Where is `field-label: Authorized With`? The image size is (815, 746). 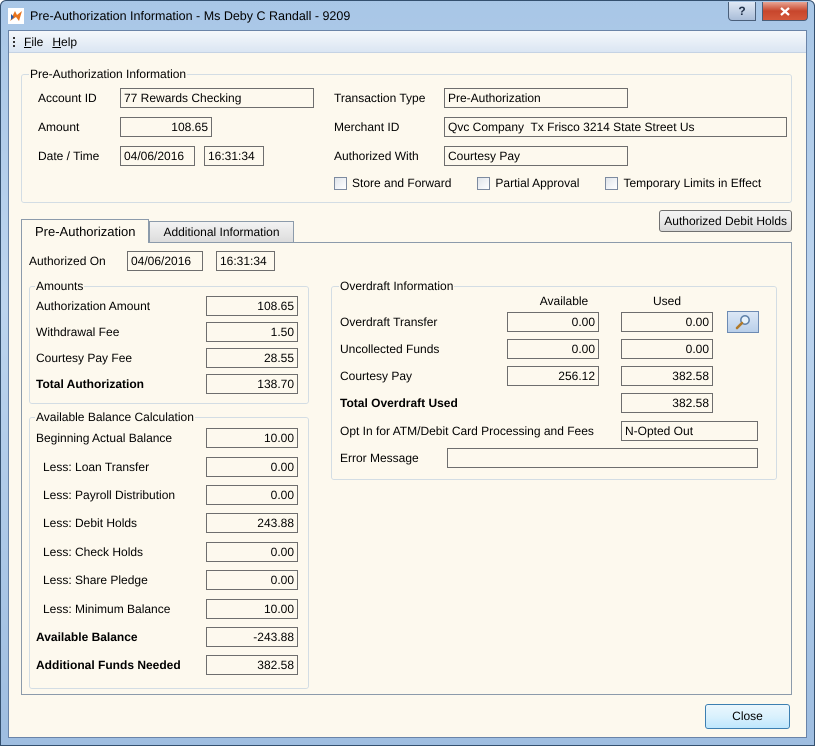
field-label: Authorized With is located at coordinates (377, 155).